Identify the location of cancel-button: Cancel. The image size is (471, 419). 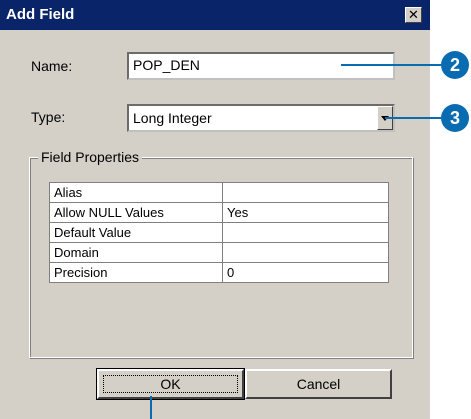
(318, 384).